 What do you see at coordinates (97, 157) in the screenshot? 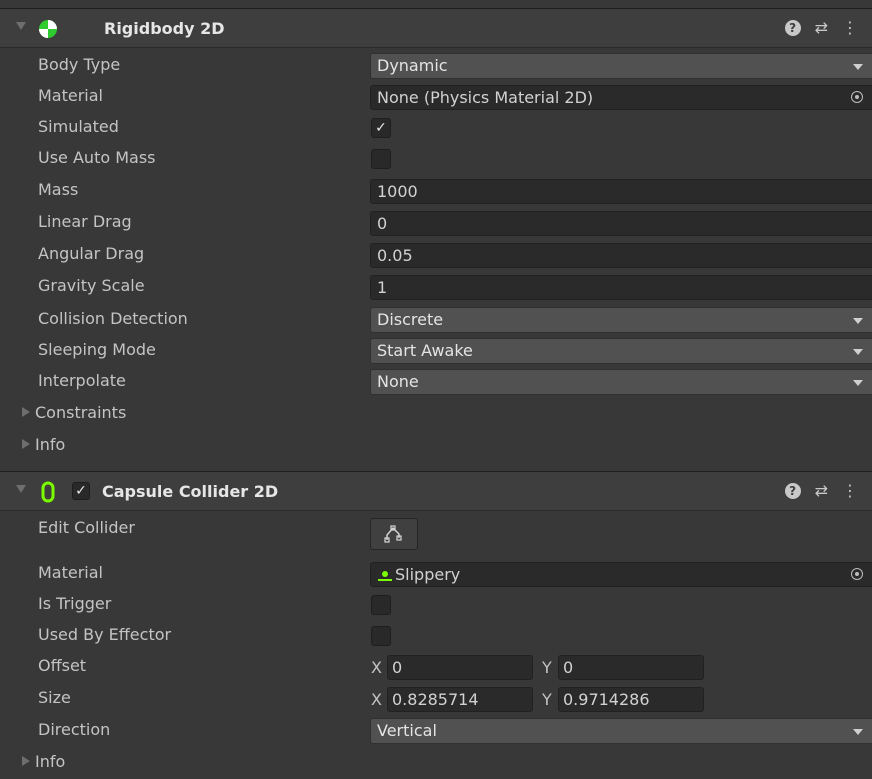
I see `use-auto-mass-label: Use Auto Mass` at bounding box center [97, 157].